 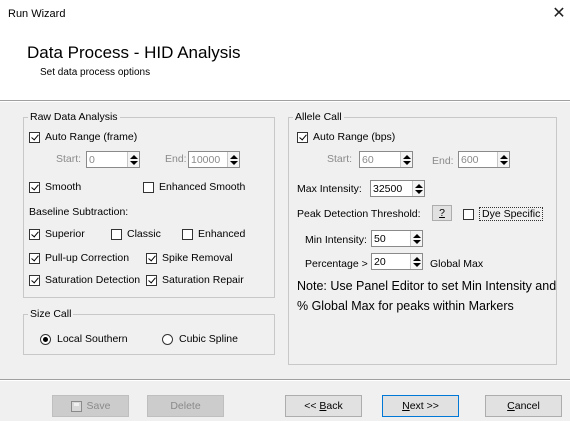 What do you see at coordinates (92, 339) in the screenshot?
I see `local-southern-label: Local Southern` at bounding box center [92, 339].